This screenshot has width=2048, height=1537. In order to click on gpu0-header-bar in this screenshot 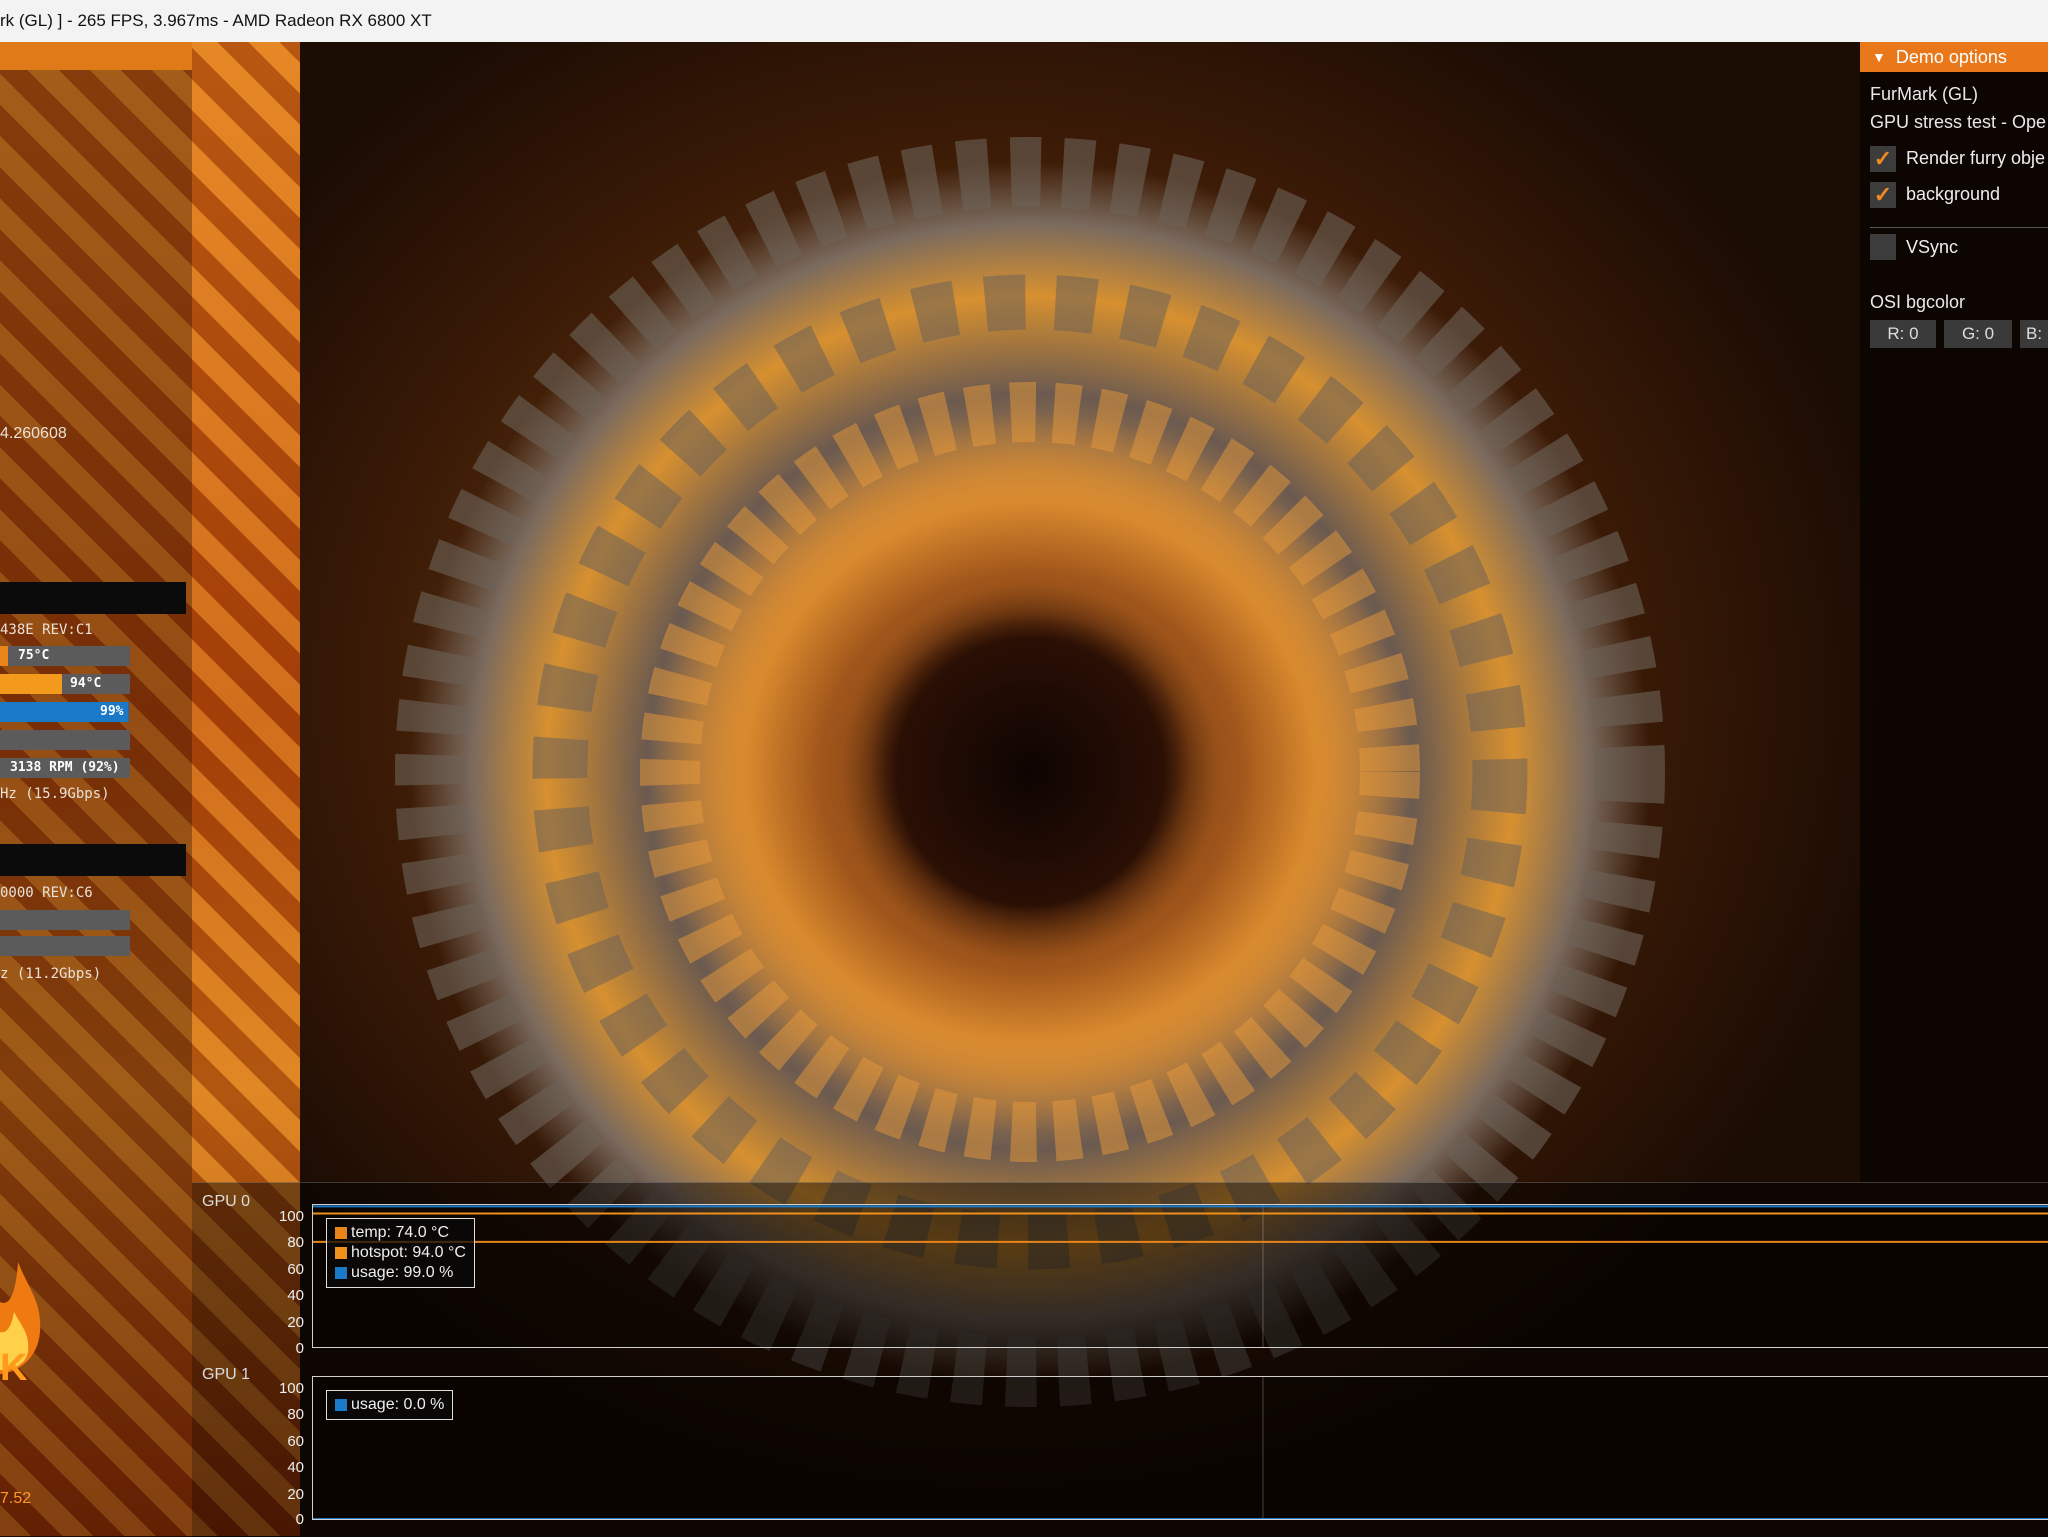, I will do `click(93, 598)`.